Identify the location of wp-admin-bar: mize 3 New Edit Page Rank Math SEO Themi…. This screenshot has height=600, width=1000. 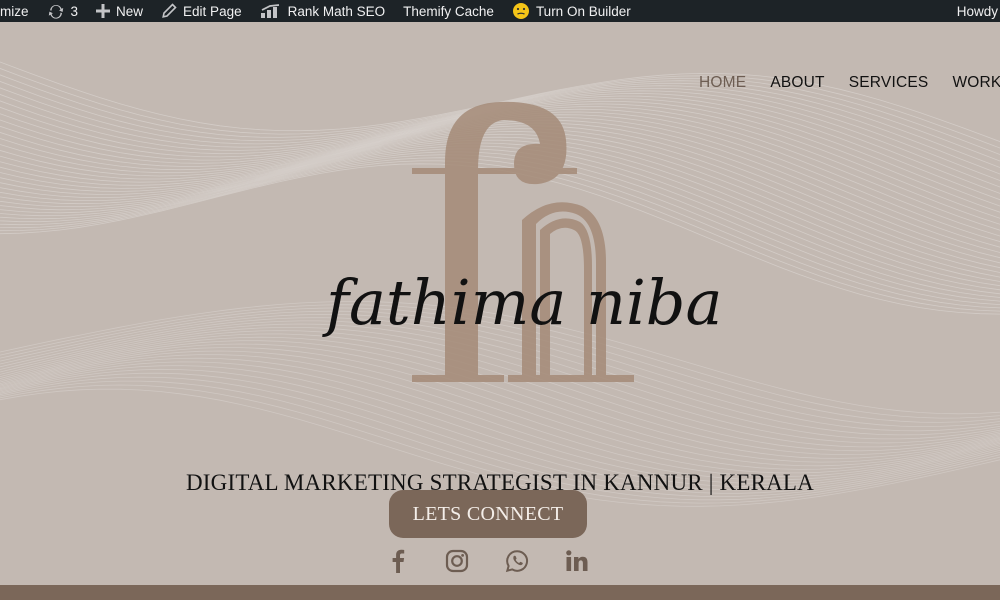
(500, 11).